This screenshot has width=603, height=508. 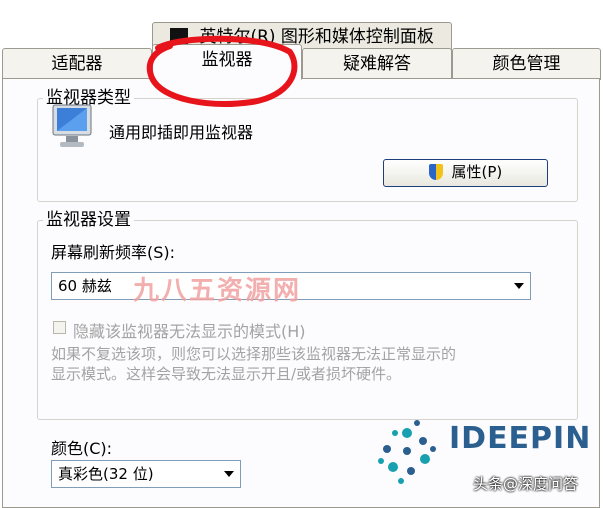 I want to click on shield-icon, so click(x=435, y=172).